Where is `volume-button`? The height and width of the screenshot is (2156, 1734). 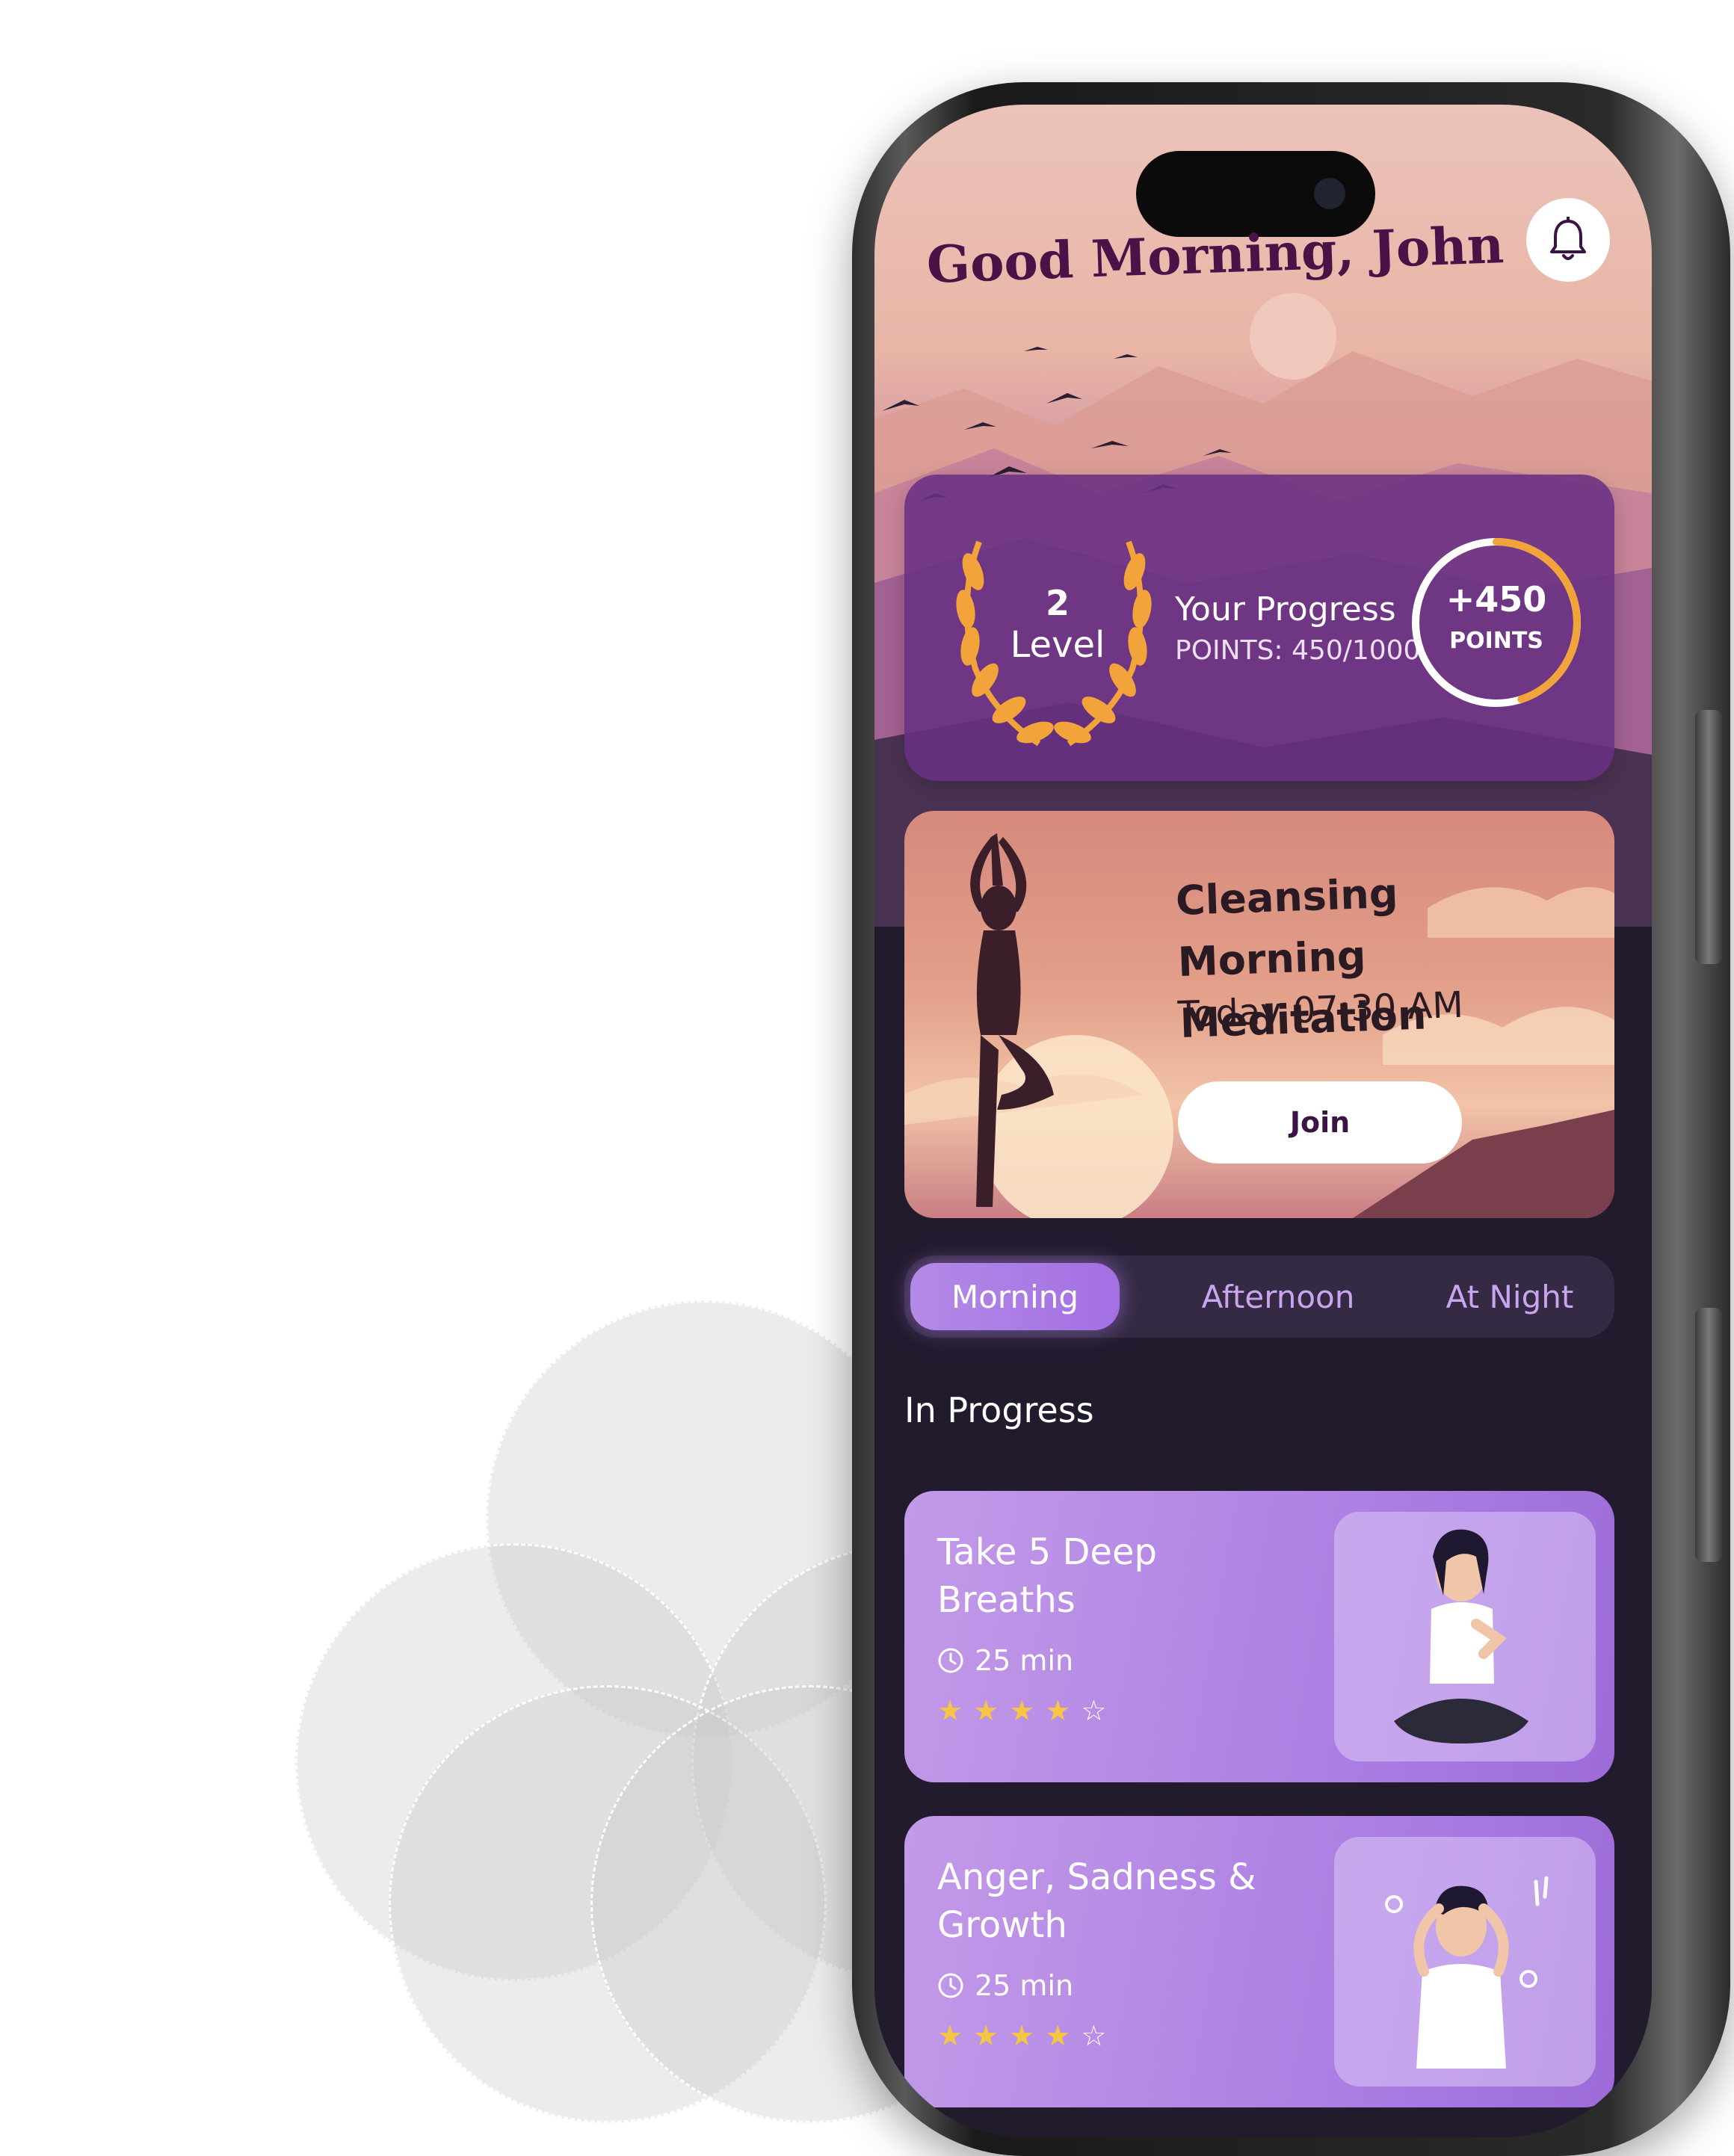 volume-button is located at coordinates (1708, 837).